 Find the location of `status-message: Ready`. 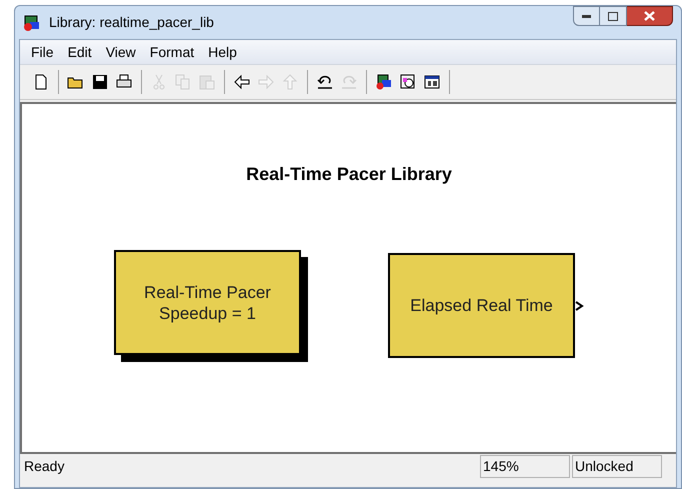

status-message: Ready is located at coordinates (45, 466).